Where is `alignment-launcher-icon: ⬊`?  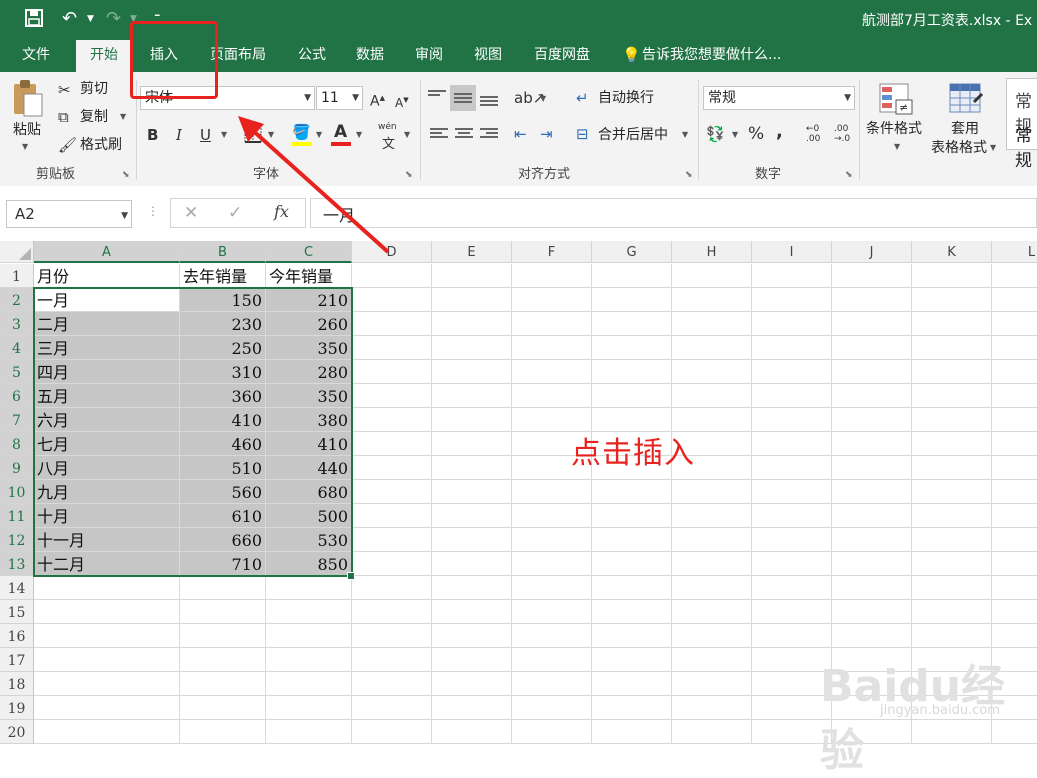 alignment-launcher-icon: ⬊ is located at coordinates (689, 175).